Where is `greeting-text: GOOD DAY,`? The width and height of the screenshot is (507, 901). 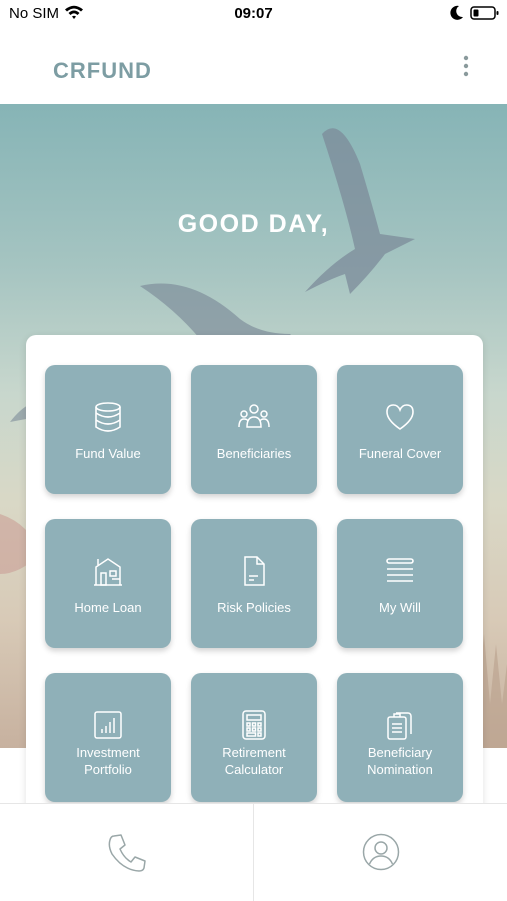
greeting-text: GOOD DAY, is located at coordinates (253, 224).